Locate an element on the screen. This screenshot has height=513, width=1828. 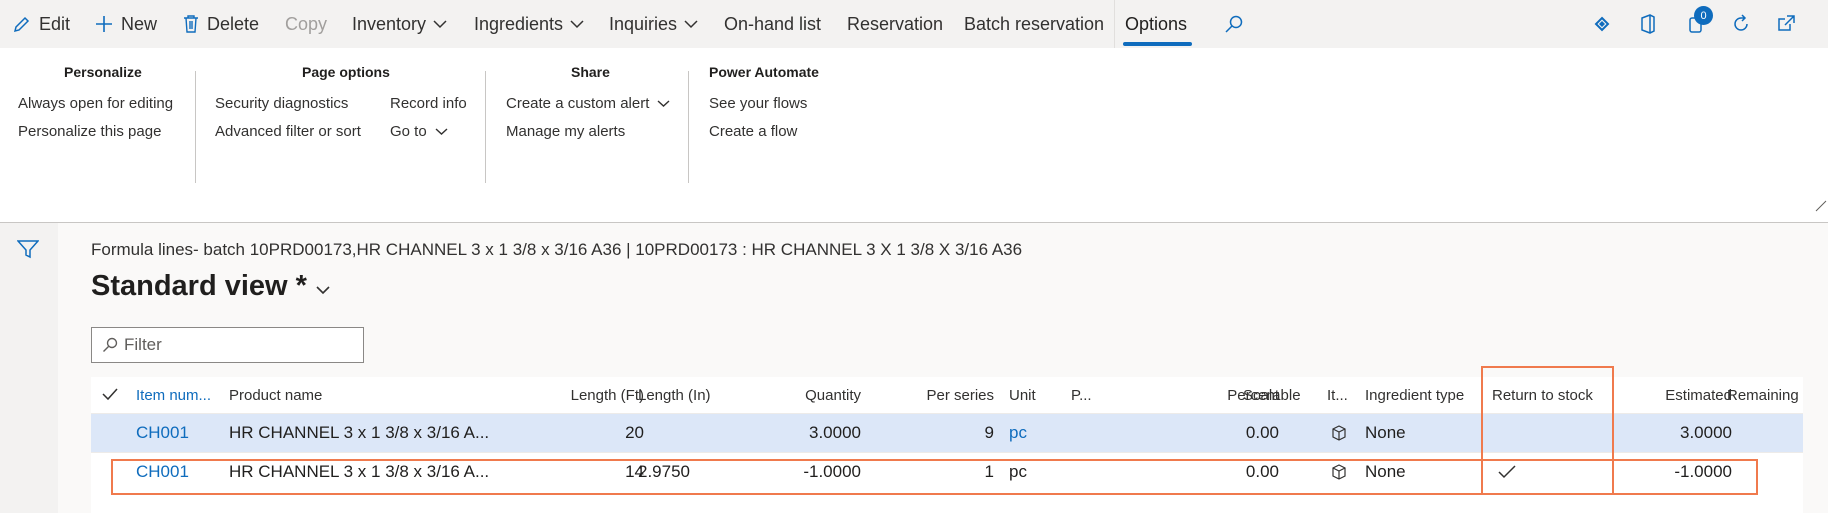
create-custom-alert-label: Create a custom alert is located at coordinates (578, 103).